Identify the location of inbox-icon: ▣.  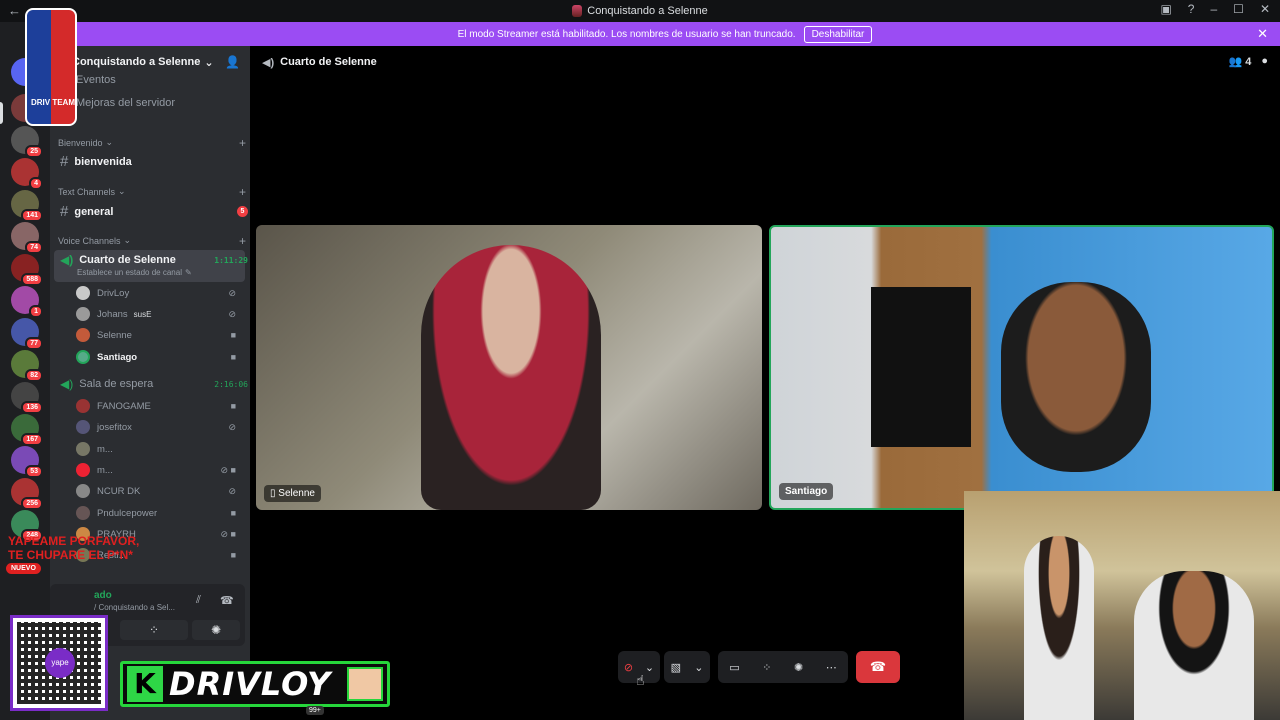
(1165, 9).